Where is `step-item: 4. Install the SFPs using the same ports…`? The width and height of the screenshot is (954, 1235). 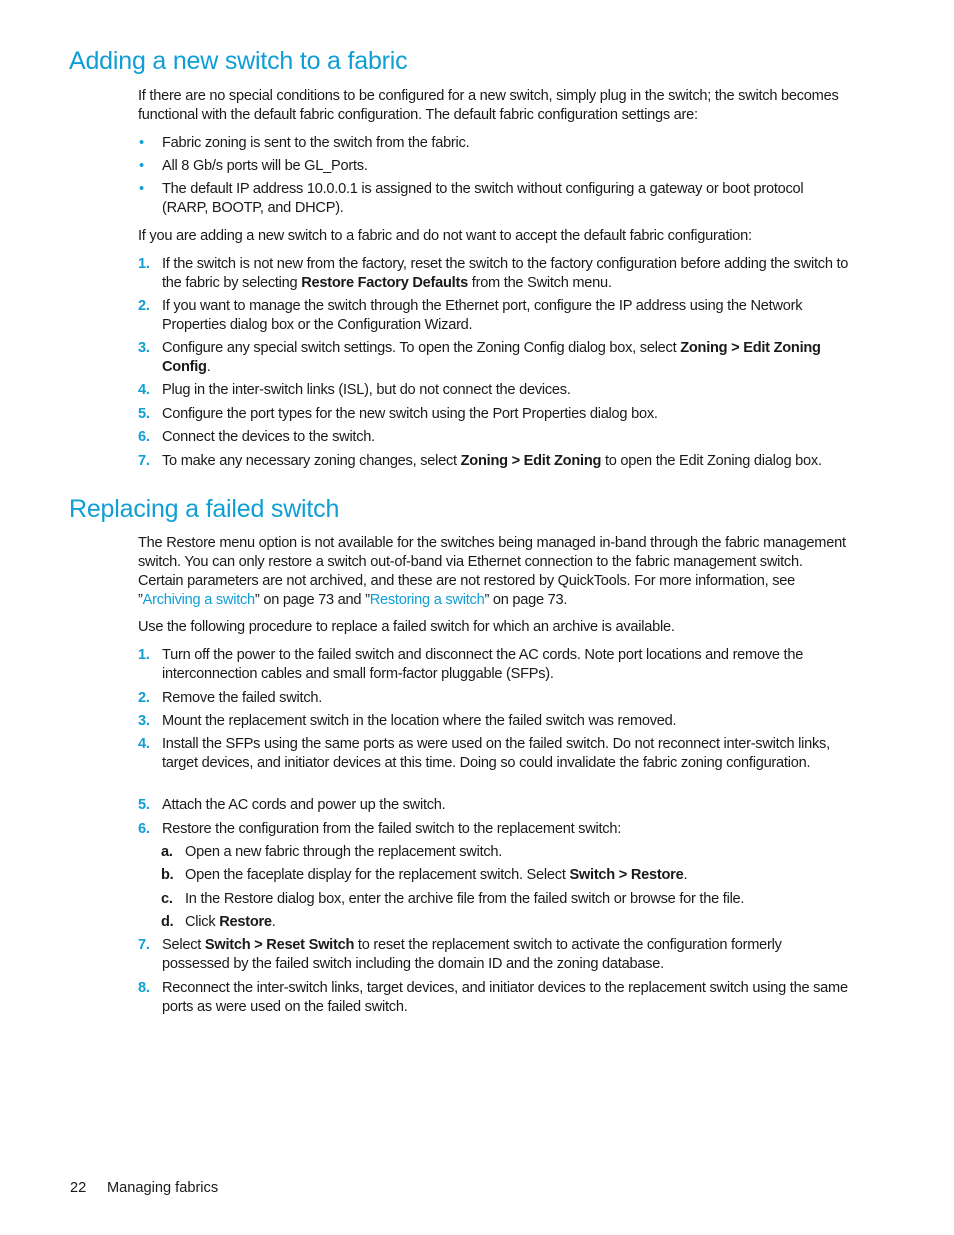 step-item: 4. Install the SFPs using the same ports… is located at coordinates (484, 753).